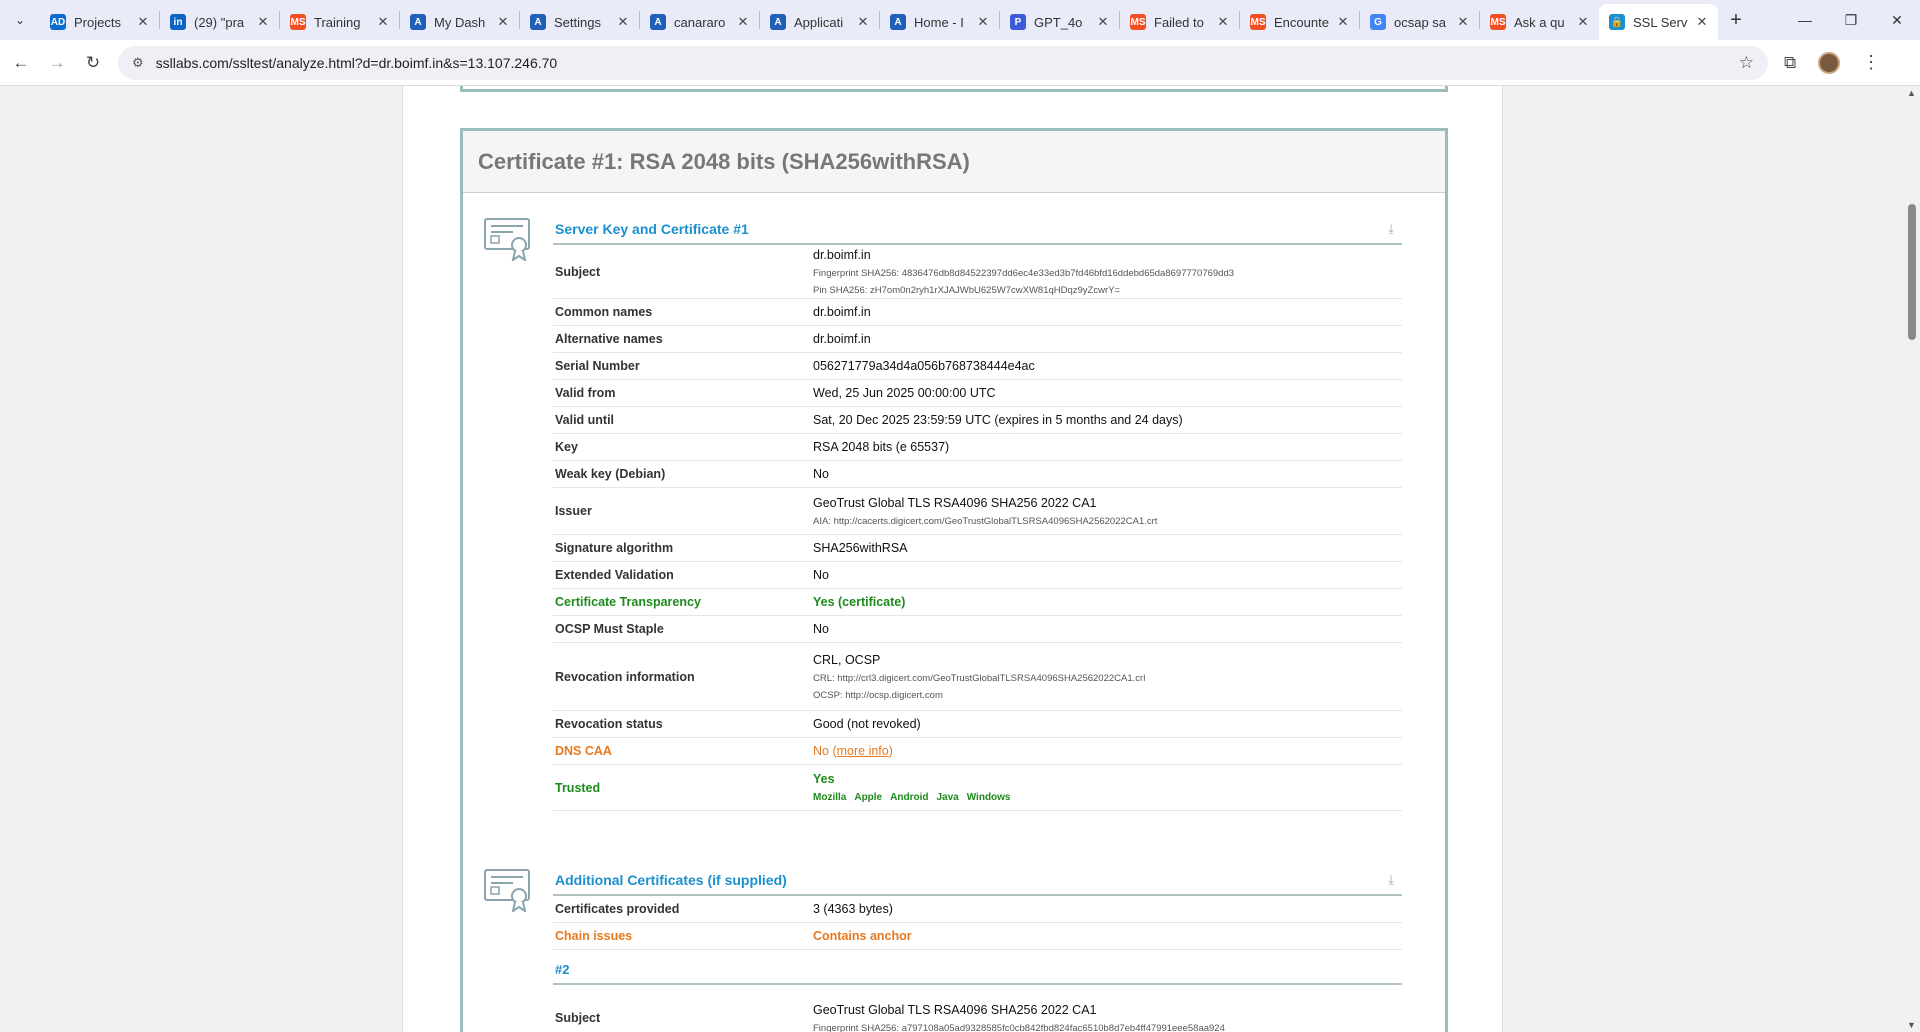 This screenshot has height=1032, width=1920. Describe the element at coordinates (1539, 22) in the screenshot. I see `browser-tab: MS Ask a qu ✕` at that location.